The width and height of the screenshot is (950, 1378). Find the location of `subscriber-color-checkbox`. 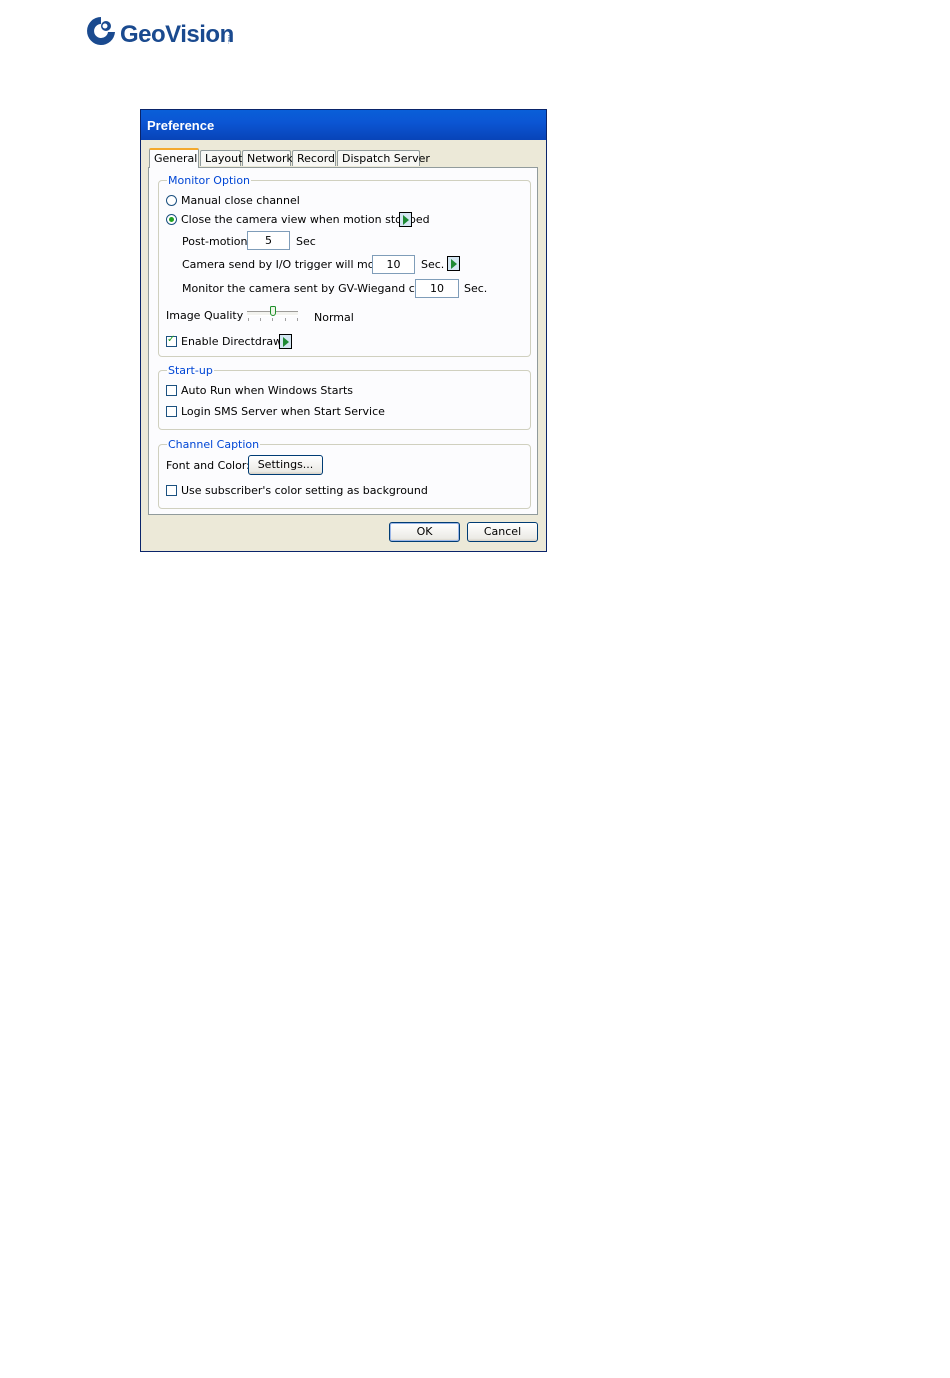

subscriber-color-checkbox is located at coordinates (171, 490).